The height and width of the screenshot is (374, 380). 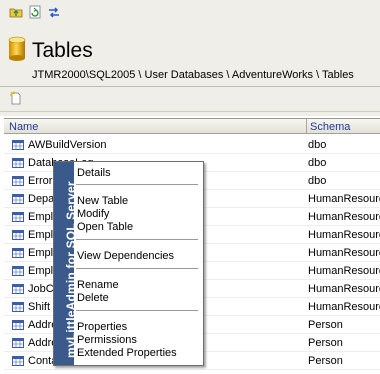 What do you see at coordinates (107, 340) in the screenshot?
I see `menu-item-permissions: Permissions` at bounding box center [107, 340].